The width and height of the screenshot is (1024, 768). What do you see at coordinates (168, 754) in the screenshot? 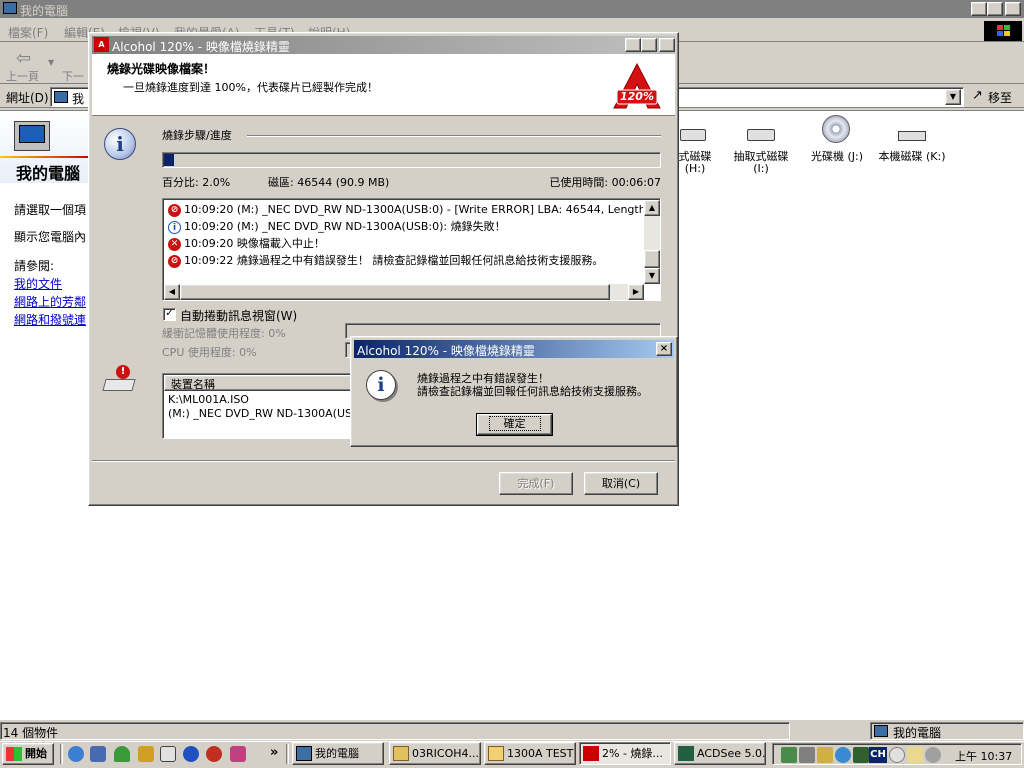
I see `edit-icon` at bounding box center [168, 754].